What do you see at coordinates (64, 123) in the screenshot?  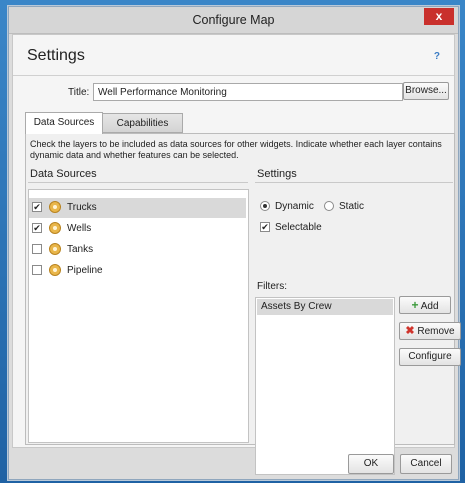 I see `tab-data-sources: Data Sources` at bounding box center [64, 123].